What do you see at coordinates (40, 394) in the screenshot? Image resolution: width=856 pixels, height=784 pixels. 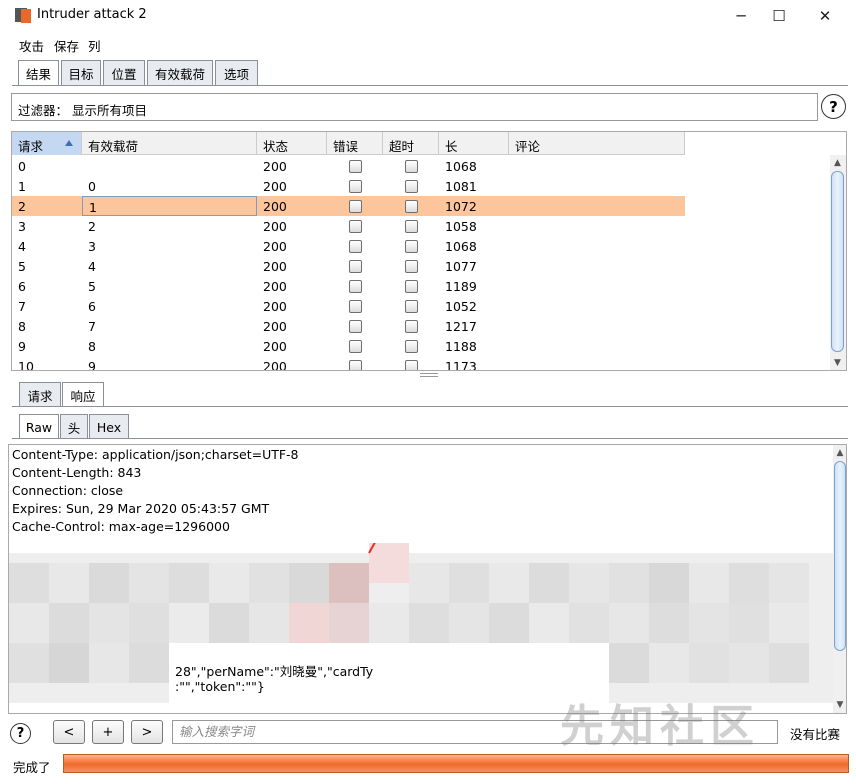 I see `tab-request: 请求` at bounding box center [40, 394].